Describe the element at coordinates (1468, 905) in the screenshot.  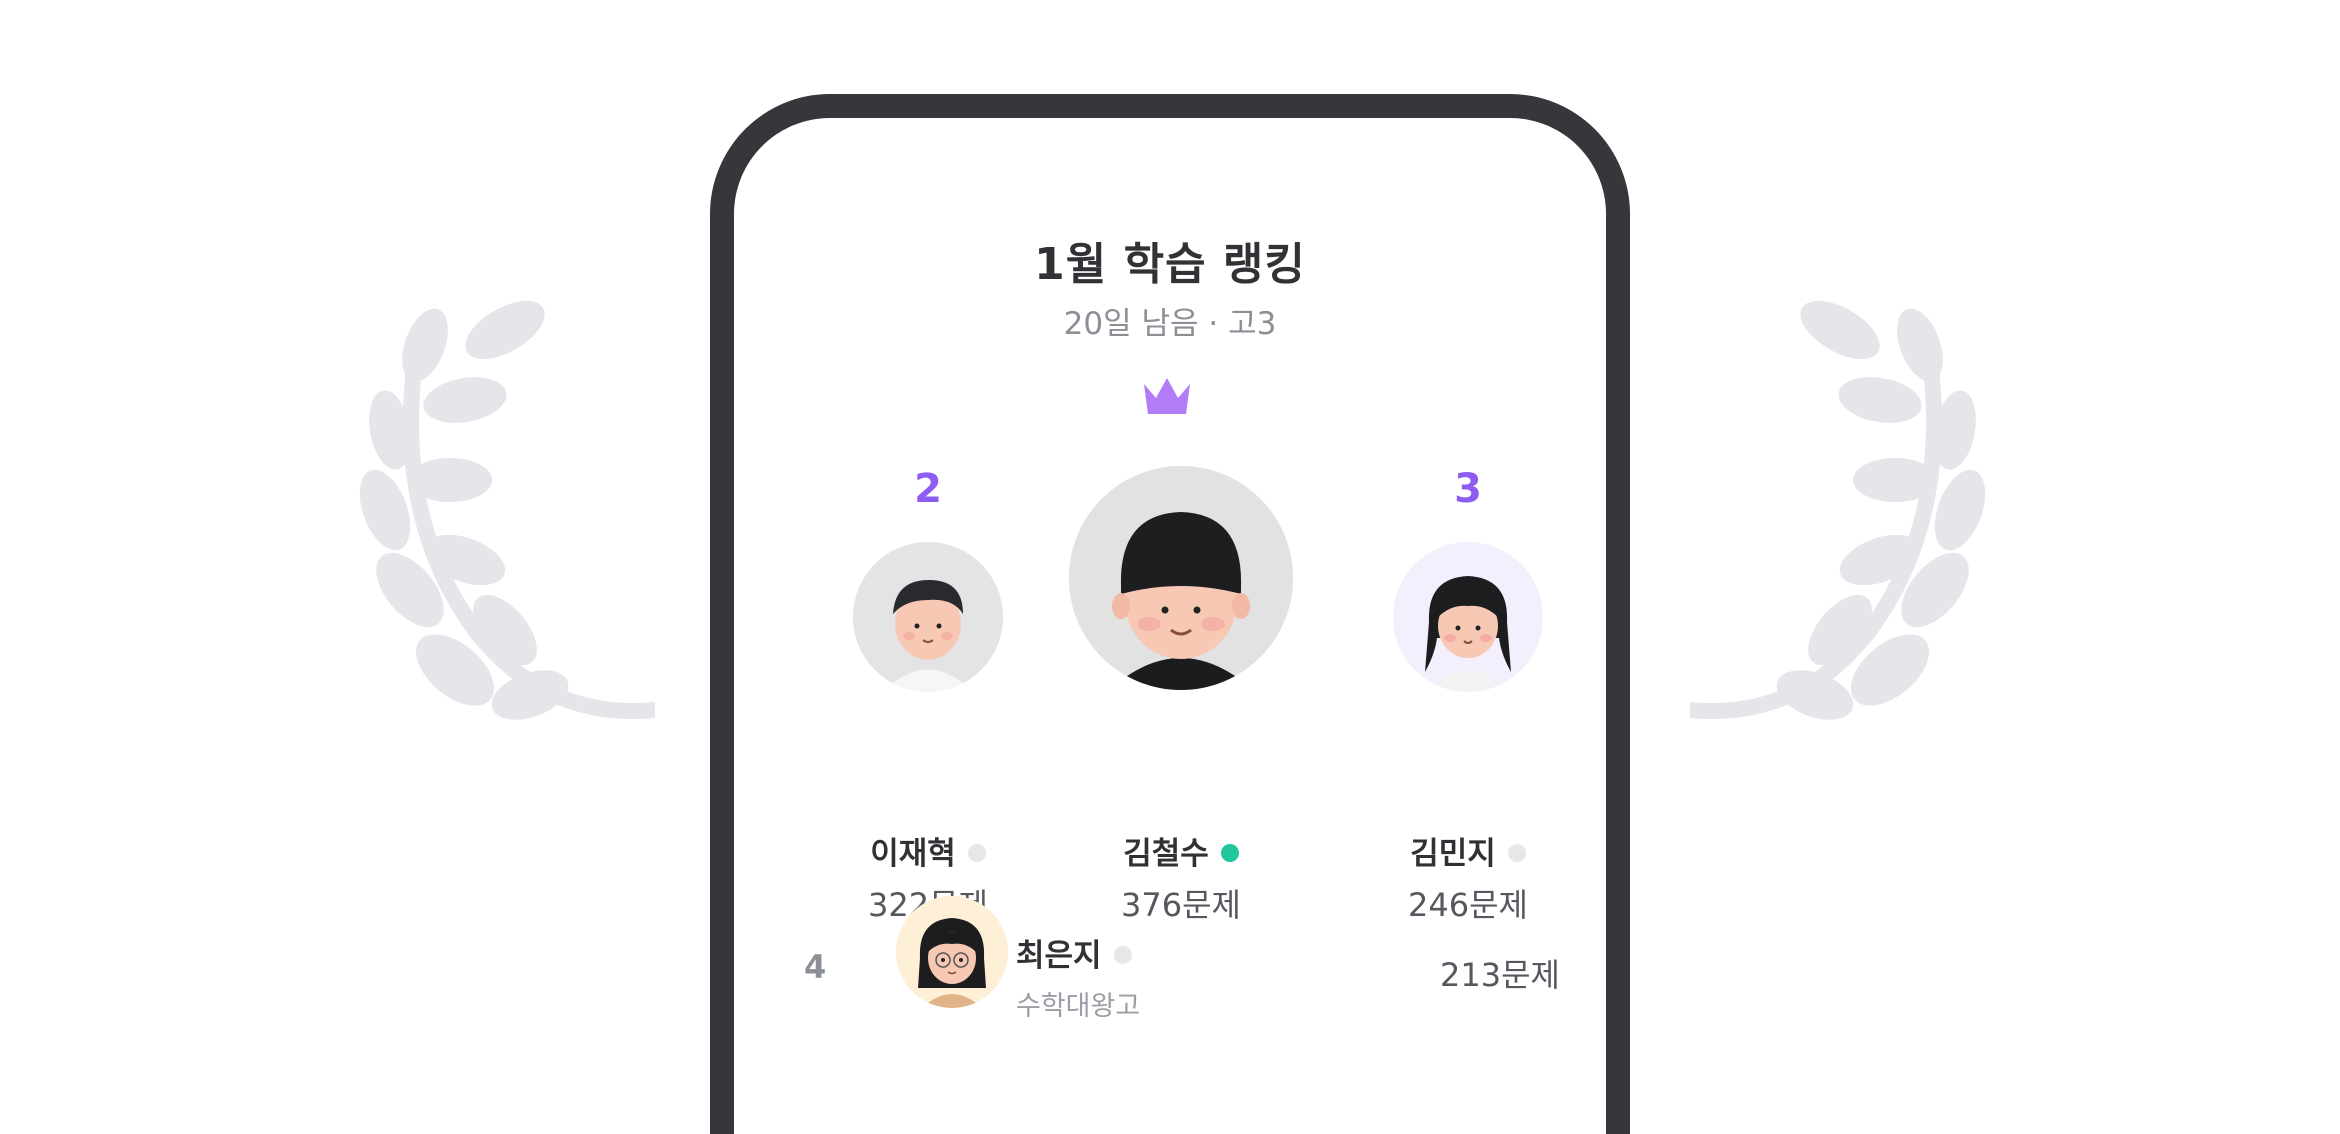
I see `rank-3-score: 246문제` at that location.